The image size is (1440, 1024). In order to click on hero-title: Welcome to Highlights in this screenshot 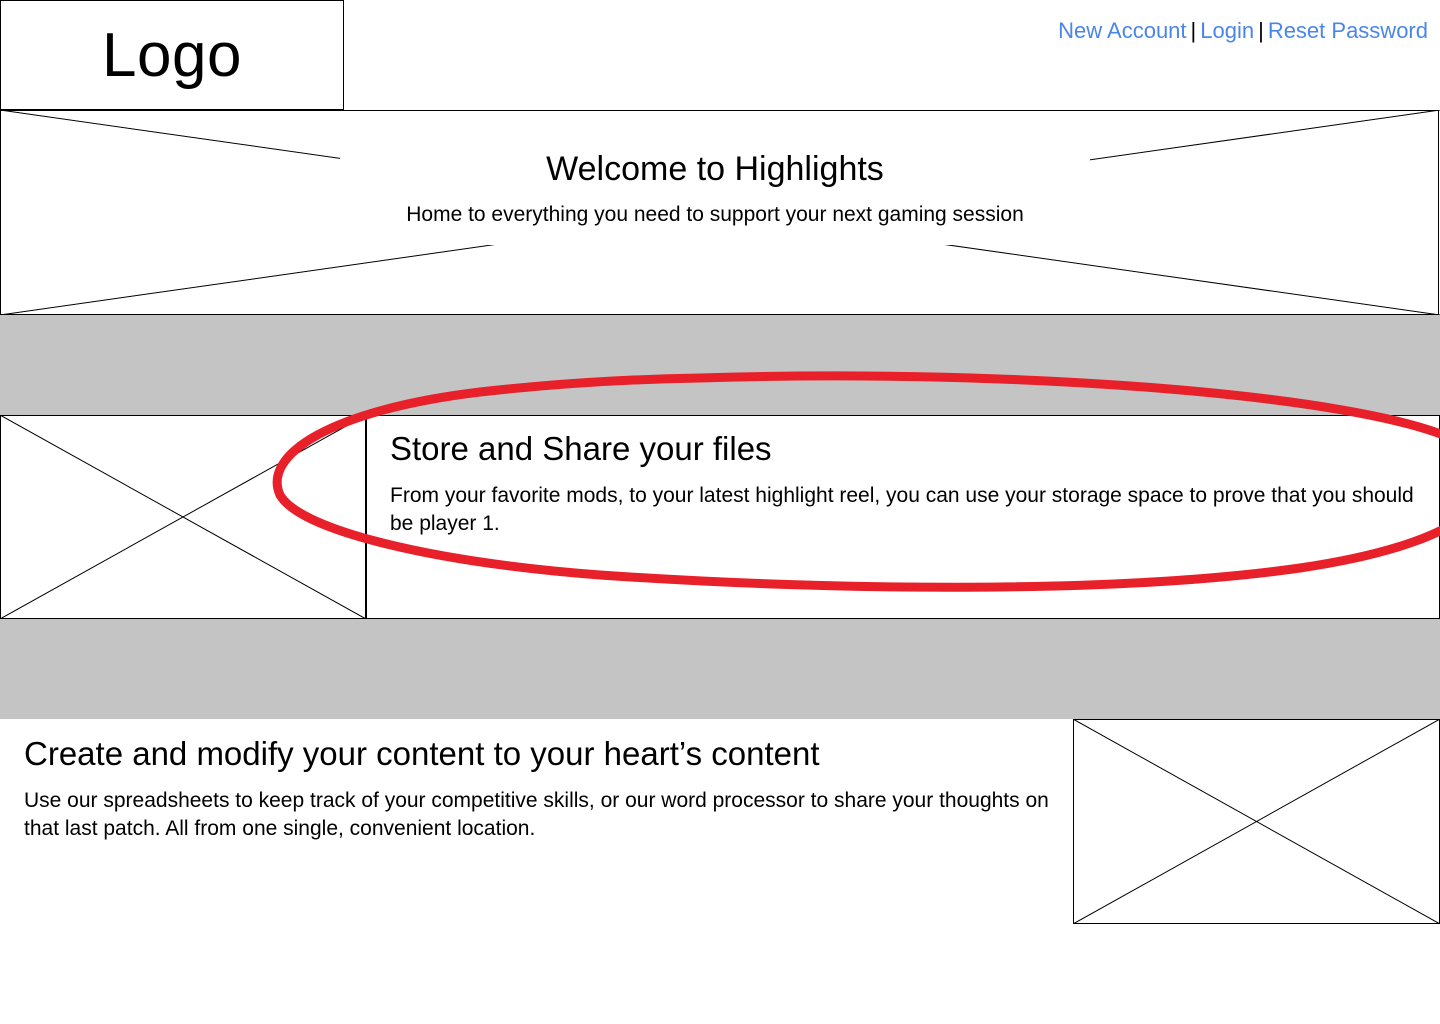, I will do `click(715, 169)`.